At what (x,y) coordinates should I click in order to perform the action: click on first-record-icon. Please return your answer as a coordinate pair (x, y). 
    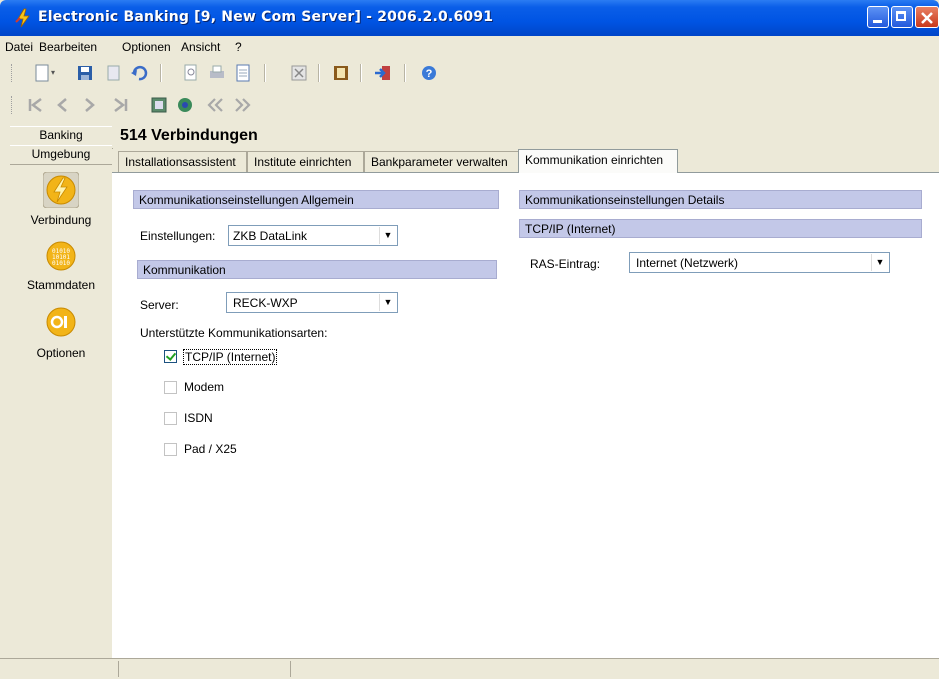
    Looking at the image, I should click on (35, 105).